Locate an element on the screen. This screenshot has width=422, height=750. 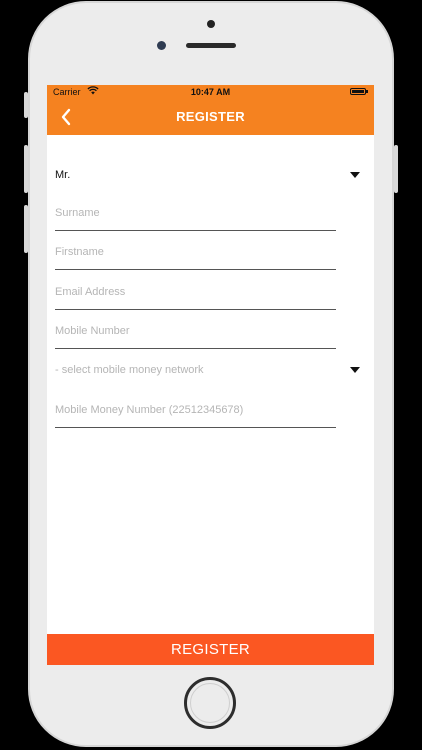
mobile-money-number-field is located at coordinates (195, 412).